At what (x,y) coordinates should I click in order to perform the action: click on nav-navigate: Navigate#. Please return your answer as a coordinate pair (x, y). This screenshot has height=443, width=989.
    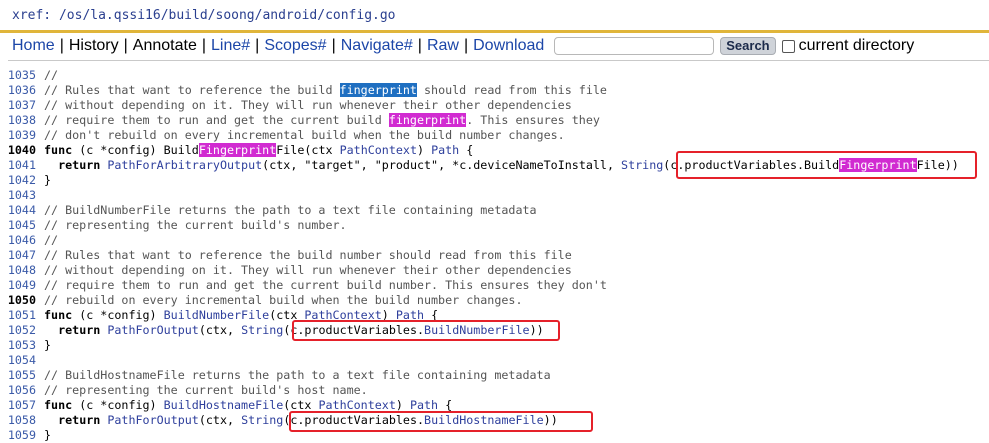
    Looking at the image, I should click on (377, 46).